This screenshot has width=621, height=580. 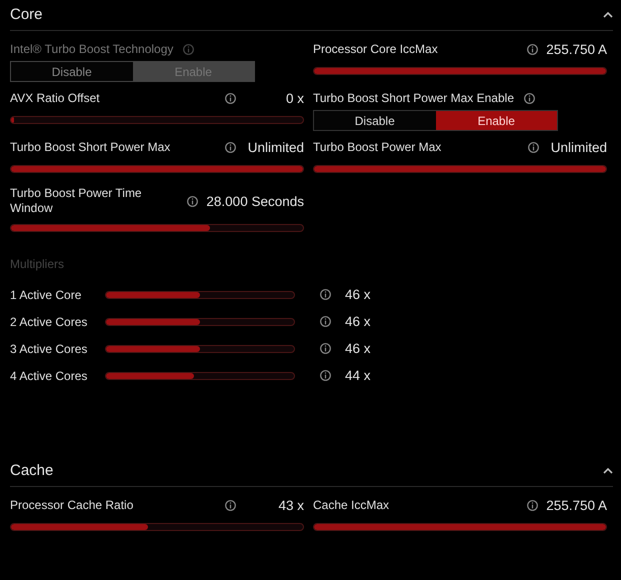 What do you see at coordinates (413, 98) in the screenshot?
I see `setting-label: Turbo Boost Short Power Max Enable` at bounding box center [413, 98].